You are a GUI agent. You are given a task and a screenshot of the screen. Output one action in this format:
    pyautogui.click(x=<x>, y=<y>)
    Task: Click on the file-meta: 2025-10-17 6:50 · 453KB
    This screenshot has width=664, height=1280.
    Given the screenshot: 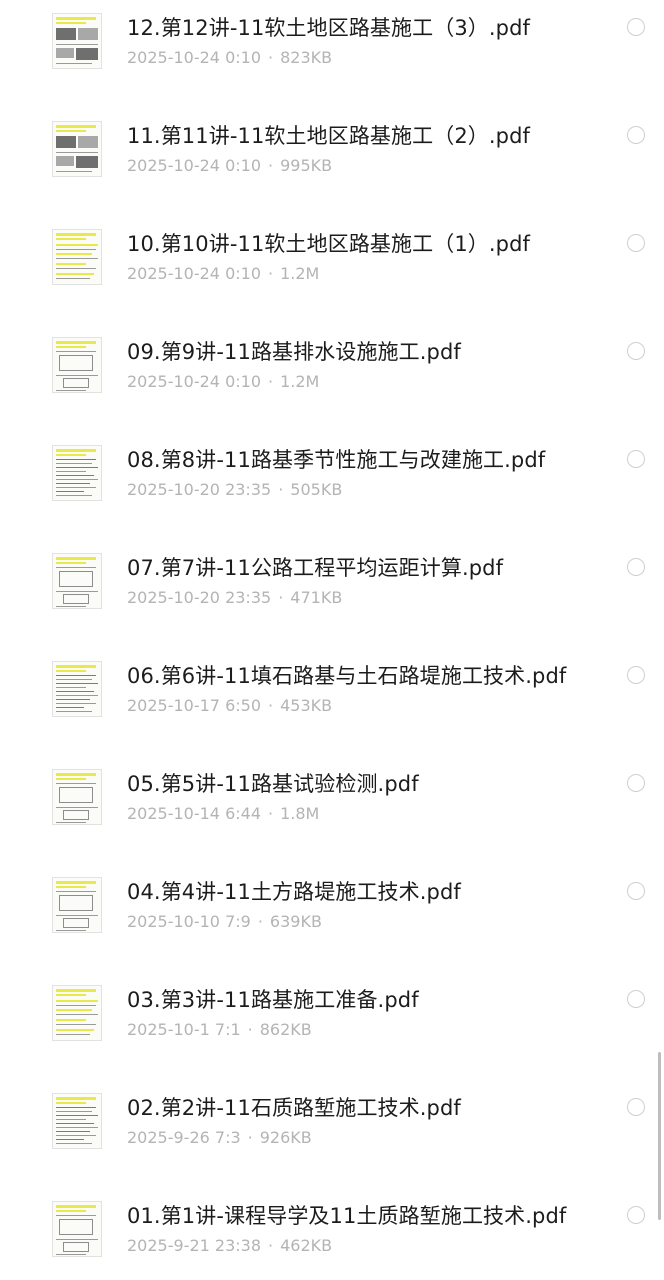 What is the action you would take?
    pyautogui.click(x=229, y=706)
    